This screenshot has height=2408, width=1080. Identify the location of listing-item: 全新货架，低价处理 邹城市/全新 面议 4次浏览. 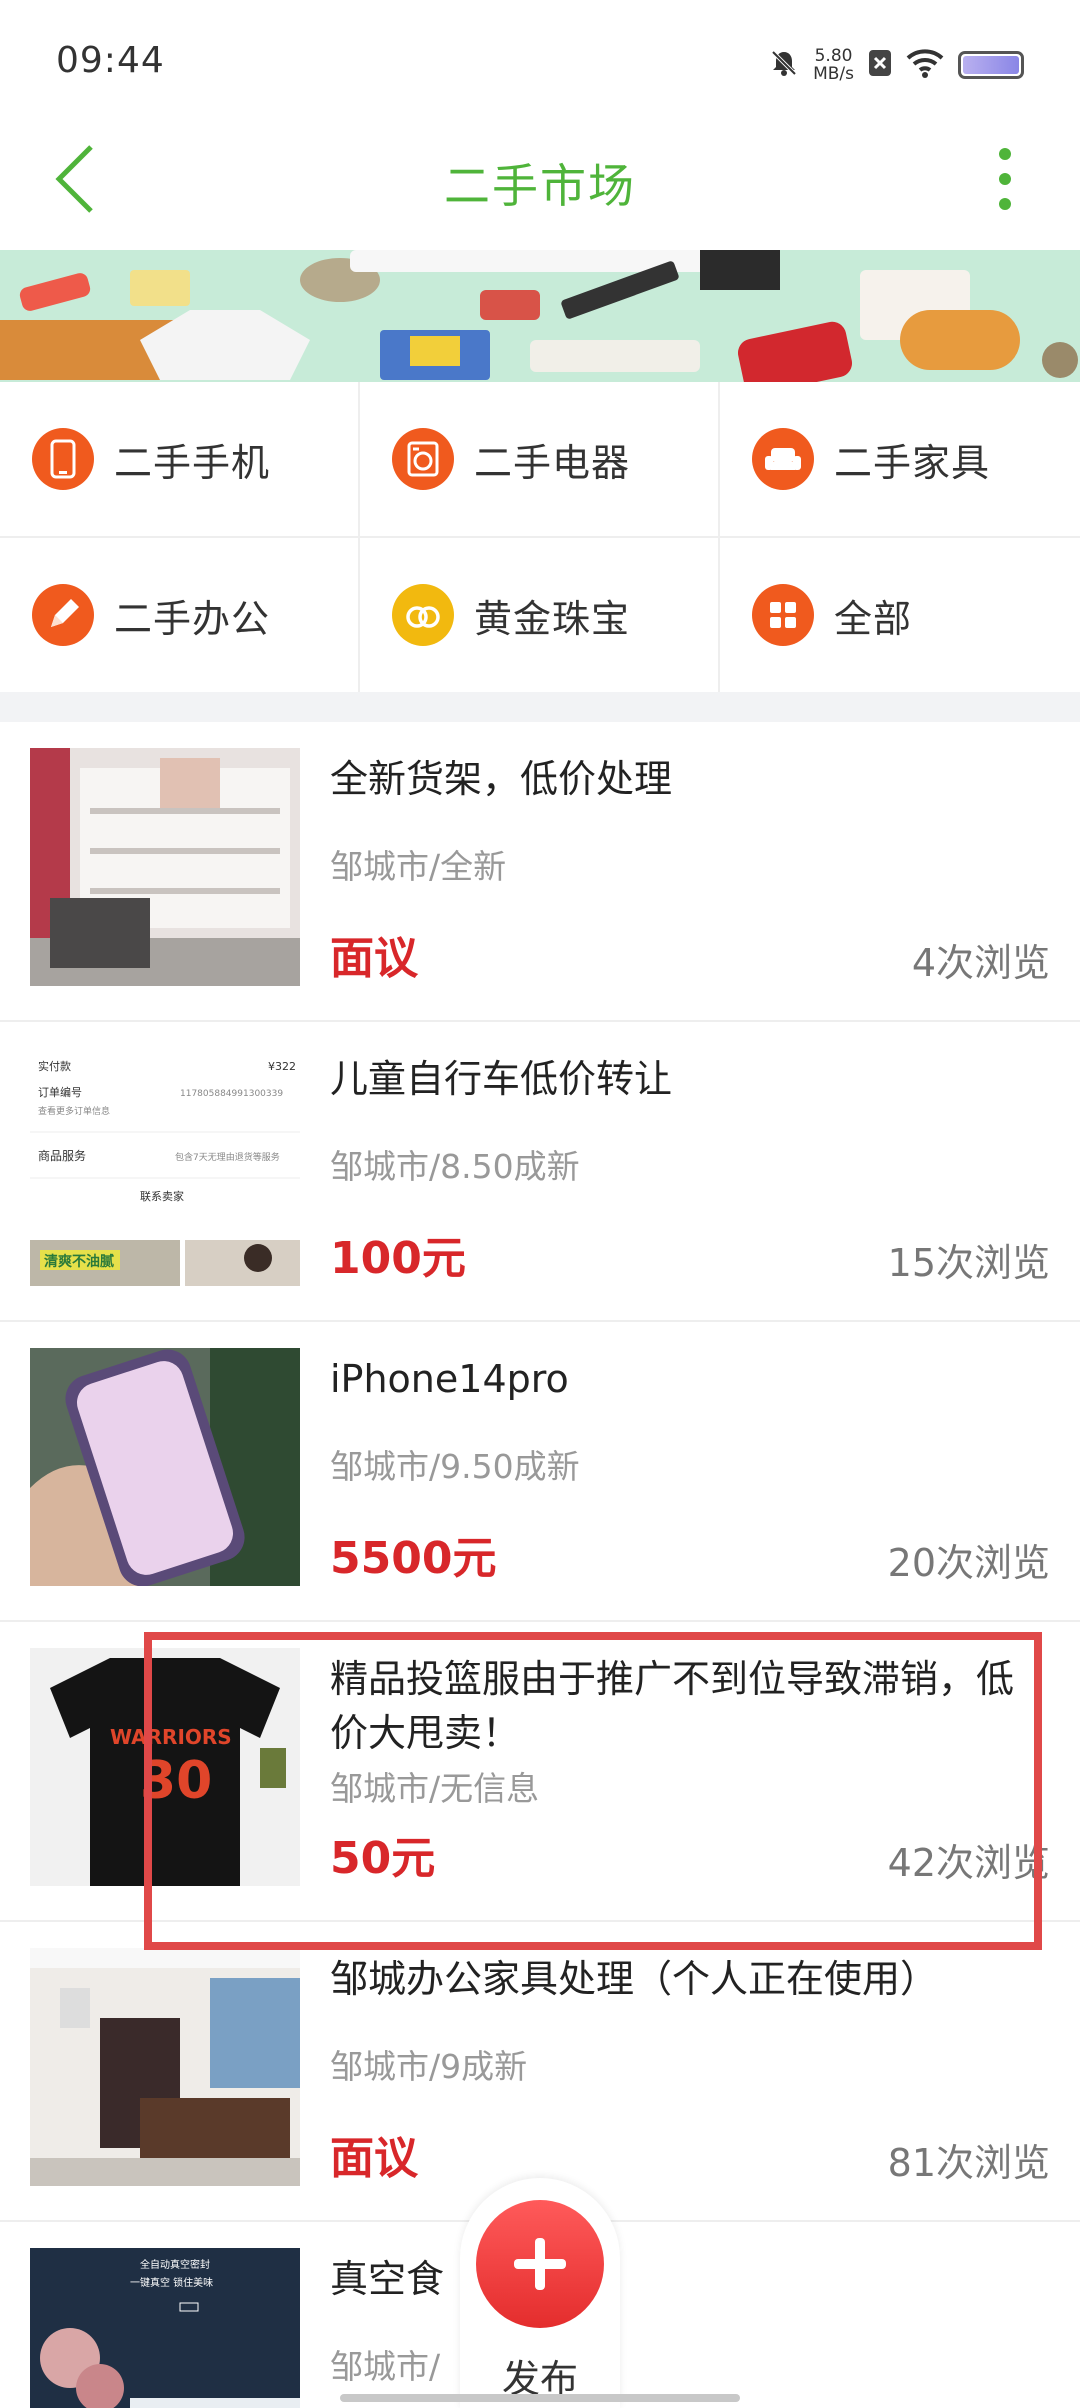
(540, 872).